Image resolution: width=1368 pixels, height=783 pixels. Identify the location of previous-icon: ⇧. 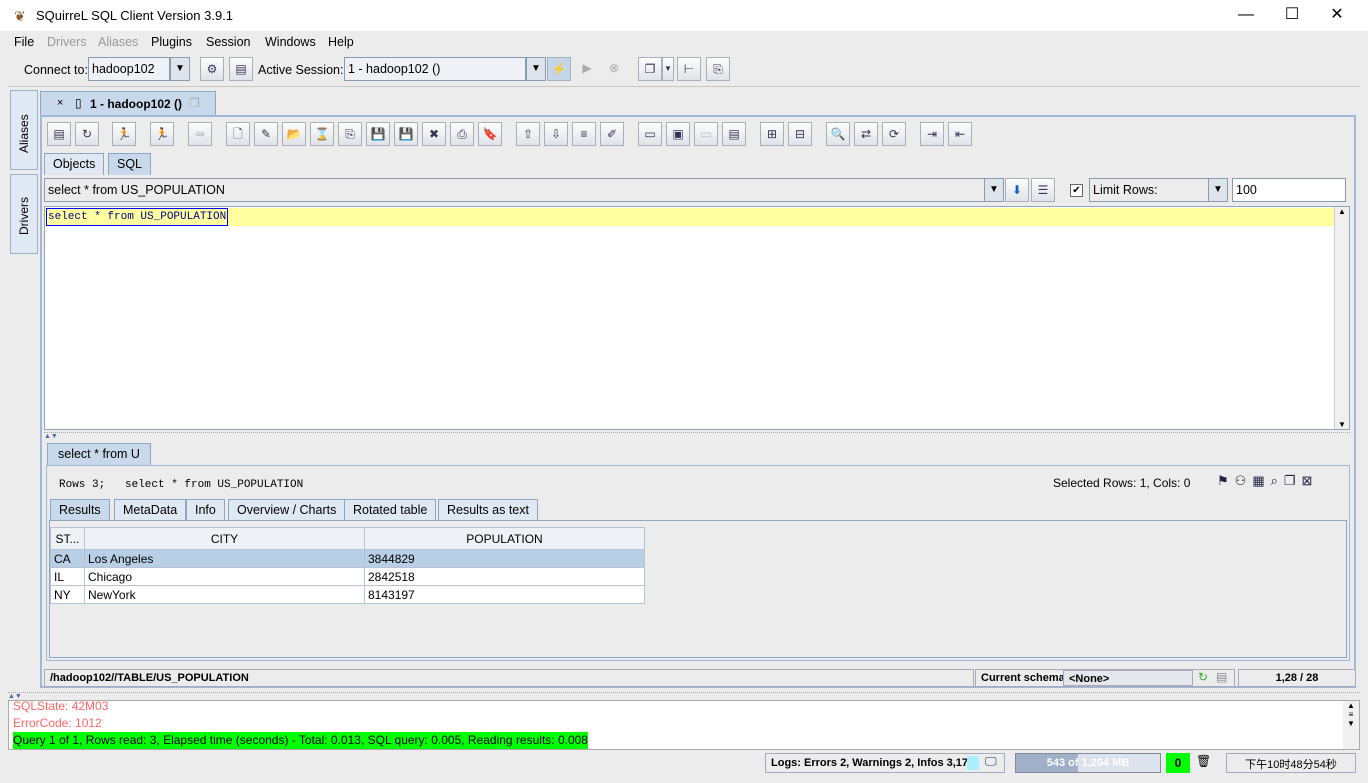
(528, 134).